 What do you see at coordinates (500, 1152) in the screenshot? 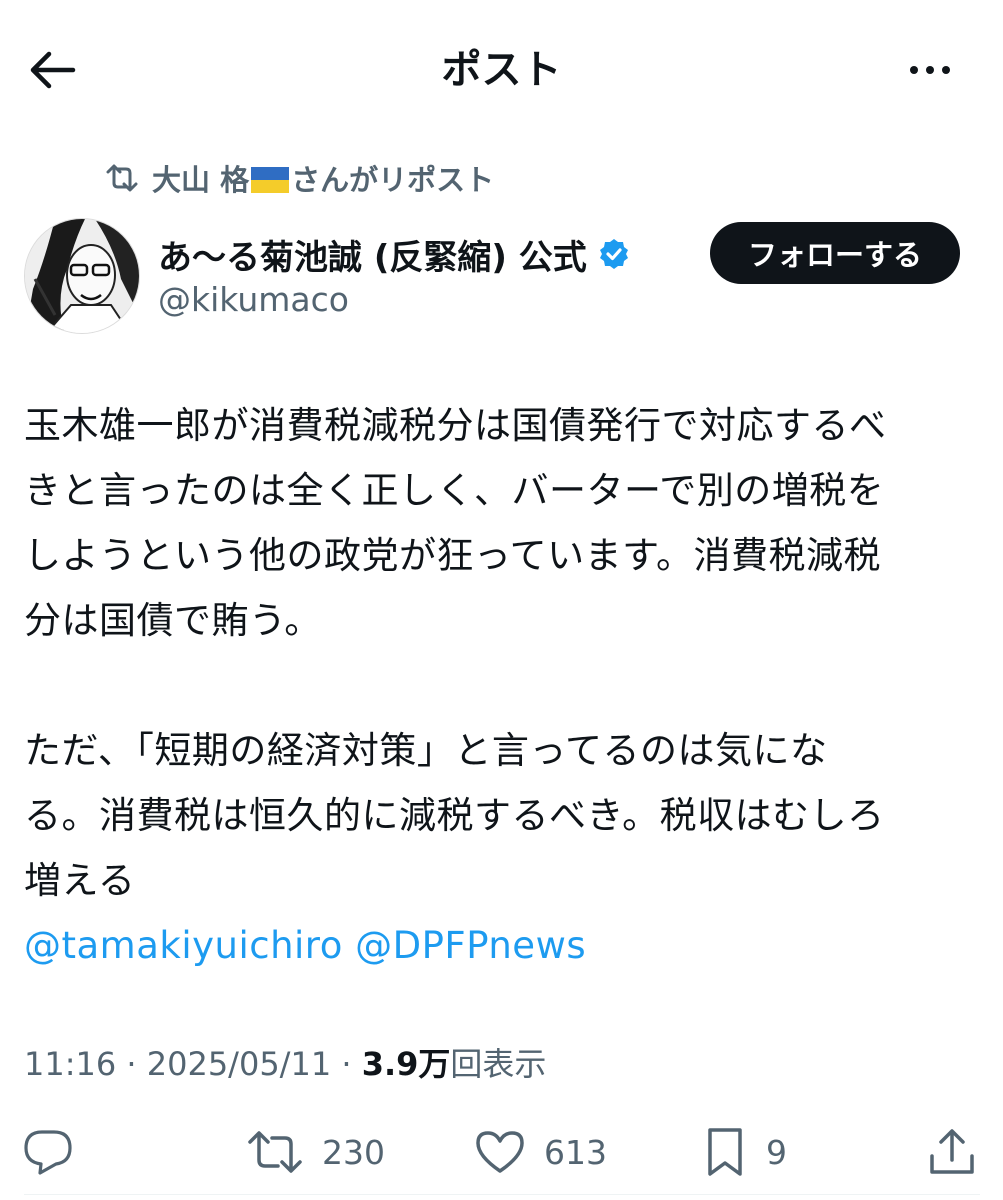
I see `like-icon` at bounding box center [500, 1152].